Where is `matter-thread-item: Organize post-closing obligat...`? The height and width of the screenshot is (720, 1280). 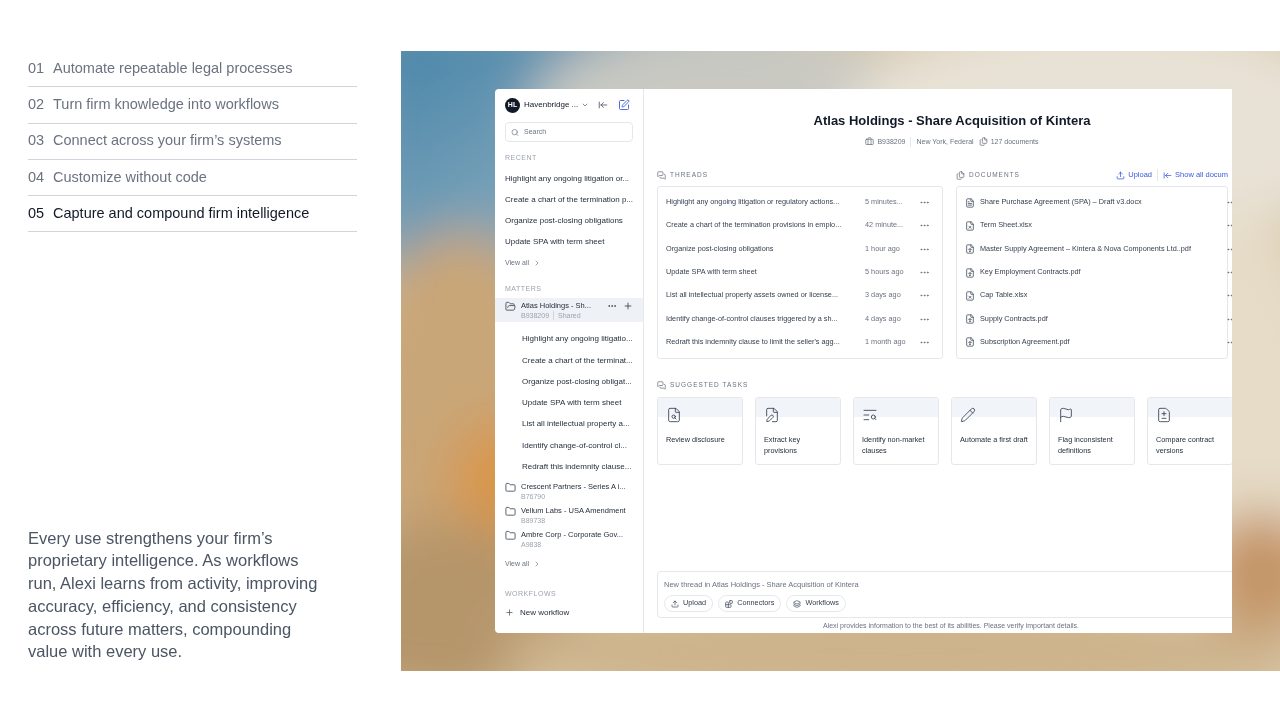 matter-thread-item: Organize post-closing obligat... is located at coordinates (577, 381).